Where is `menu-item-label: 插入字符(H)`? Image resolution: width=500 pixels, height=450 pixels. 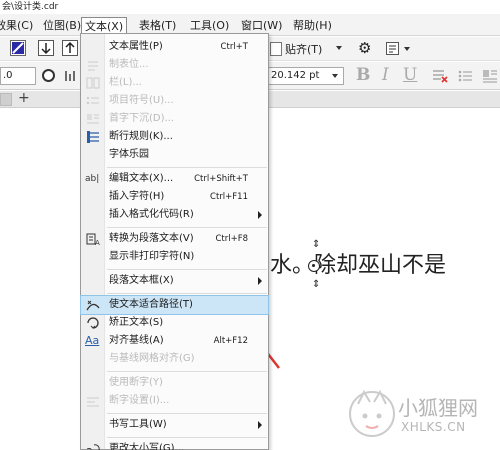
menu-item-label: 插入字符(H) is located at coordinates (137, 196).